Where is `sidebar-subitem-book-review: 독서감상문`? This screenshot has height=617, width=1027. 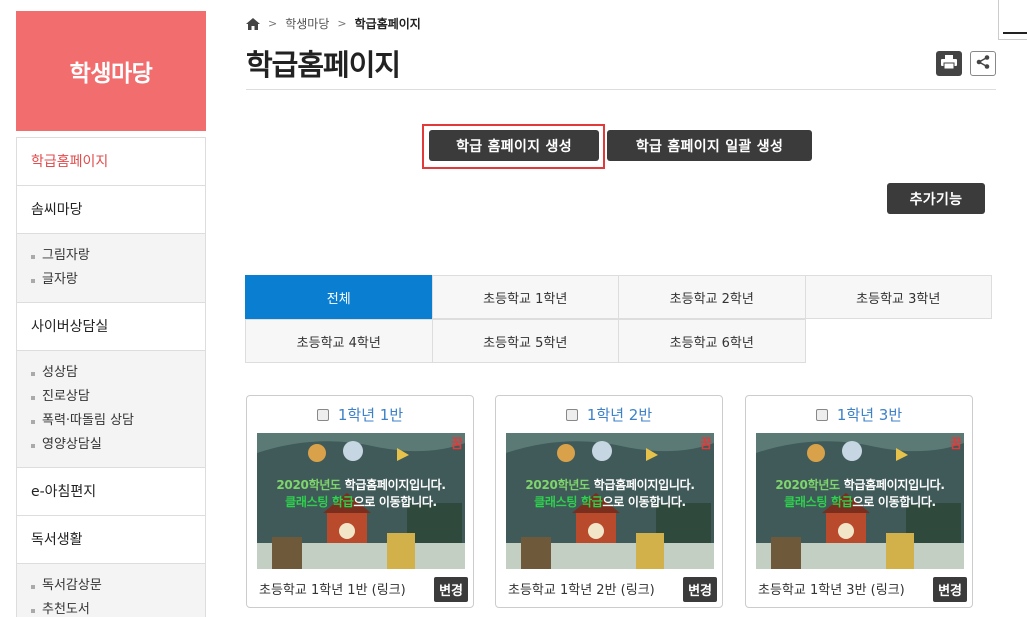
sidebar-subitem-book-review: 독서감상문 is located at coordinates (118, 586).